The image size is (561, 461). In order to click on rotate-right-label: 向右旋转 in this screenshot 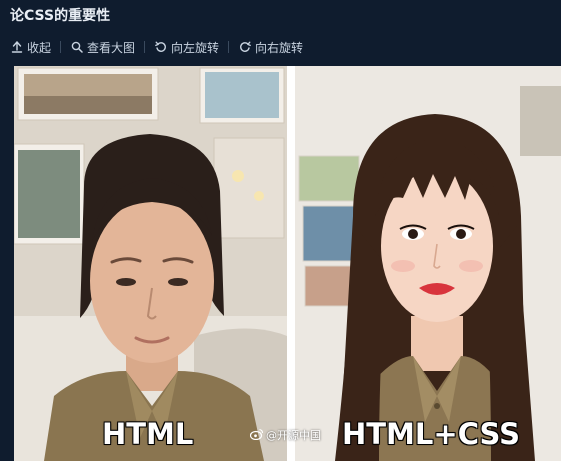, I will do `click(279, 47)`.